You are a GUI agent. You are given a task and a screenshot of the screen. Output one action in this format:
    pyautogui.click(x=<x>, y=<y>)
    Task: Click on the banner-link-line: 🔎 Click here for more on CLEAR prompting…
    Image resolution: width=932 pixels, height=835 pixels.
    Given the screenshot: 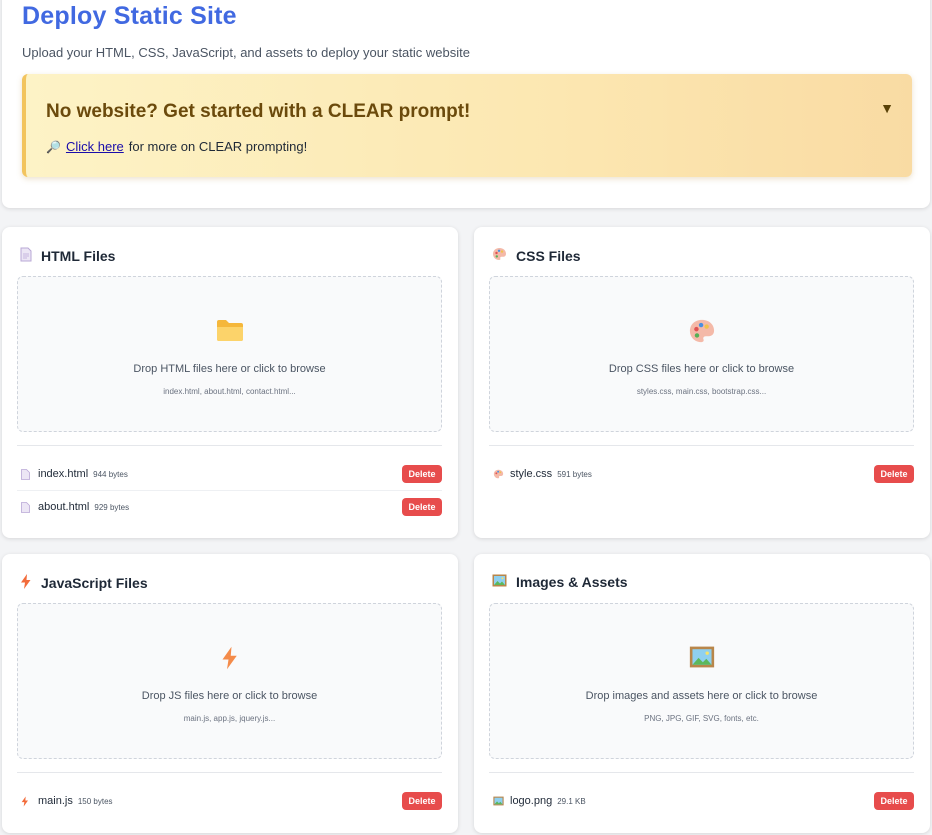 What is the action you would take?
    pyautogui.click(x=176, y=146)
    